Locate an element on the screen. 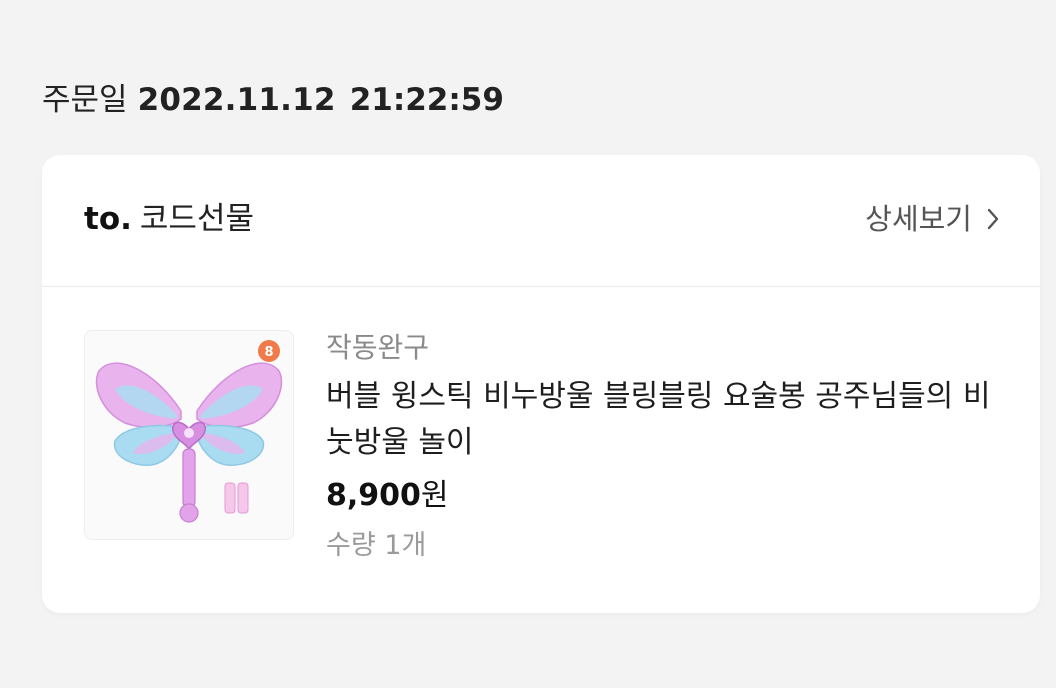 The image size is (1056, 688). view-details-label: 상세보기 is located at coordinates (918, 219).